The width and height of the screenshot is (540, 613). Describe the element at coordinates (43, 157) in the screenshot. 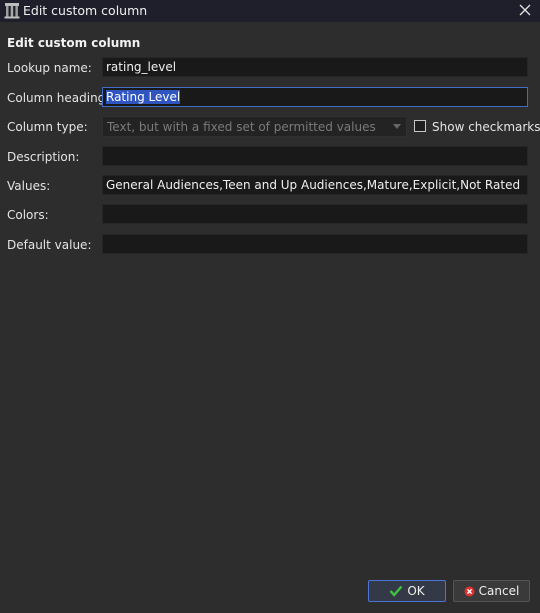

I see `description-label: Description:` at that location.